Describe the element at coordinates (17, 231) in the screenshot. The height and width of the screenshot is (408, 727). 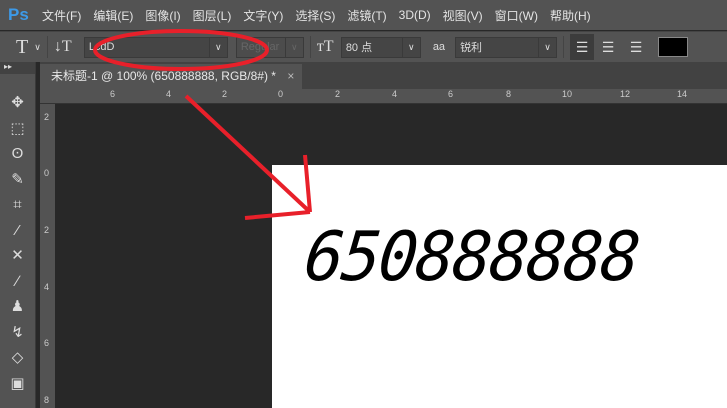
I see `eyedropper-tool-icon: ⁄` at that location.